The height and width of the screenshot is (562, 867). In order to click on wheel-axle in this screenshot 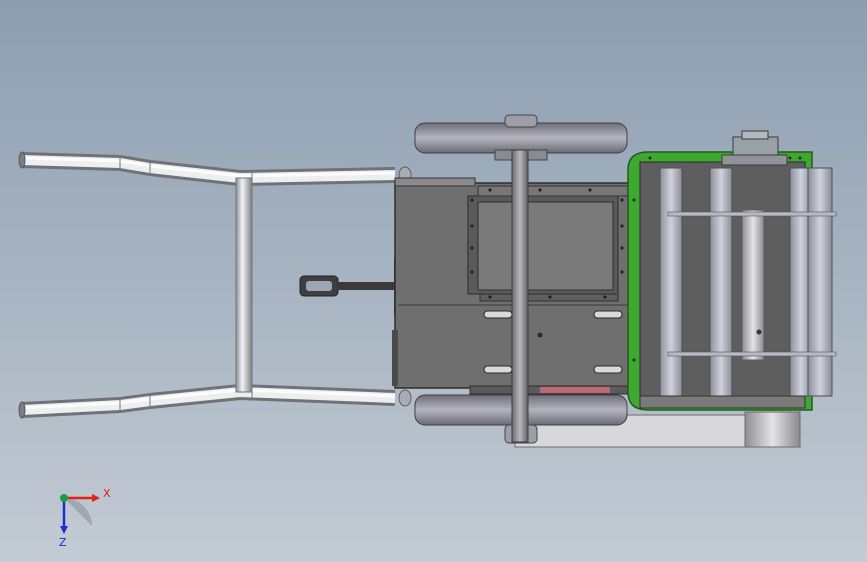, I will do `click(520, 296)`.